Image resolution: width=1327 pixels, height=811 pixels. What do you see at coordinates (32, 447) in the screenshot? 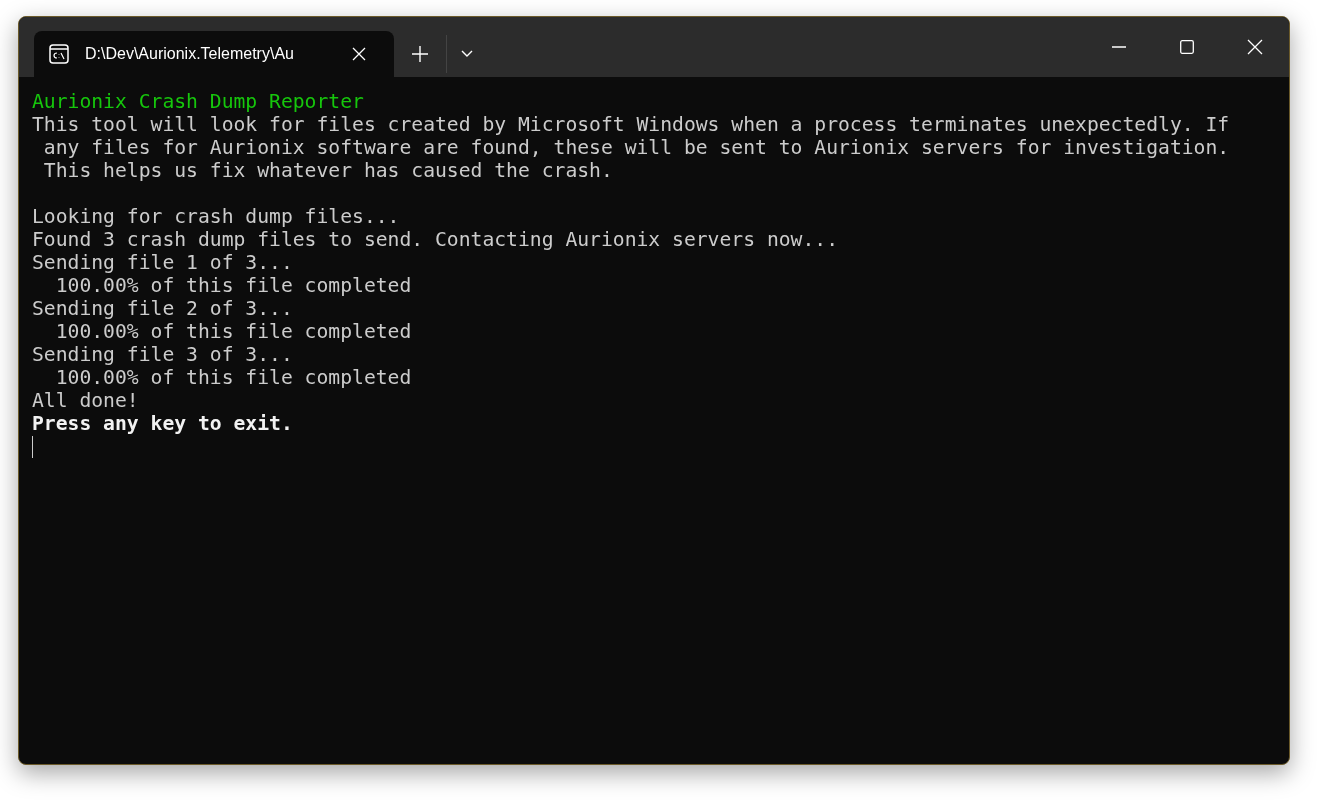
I see `text-cursor` at bounding box center [32, 447].